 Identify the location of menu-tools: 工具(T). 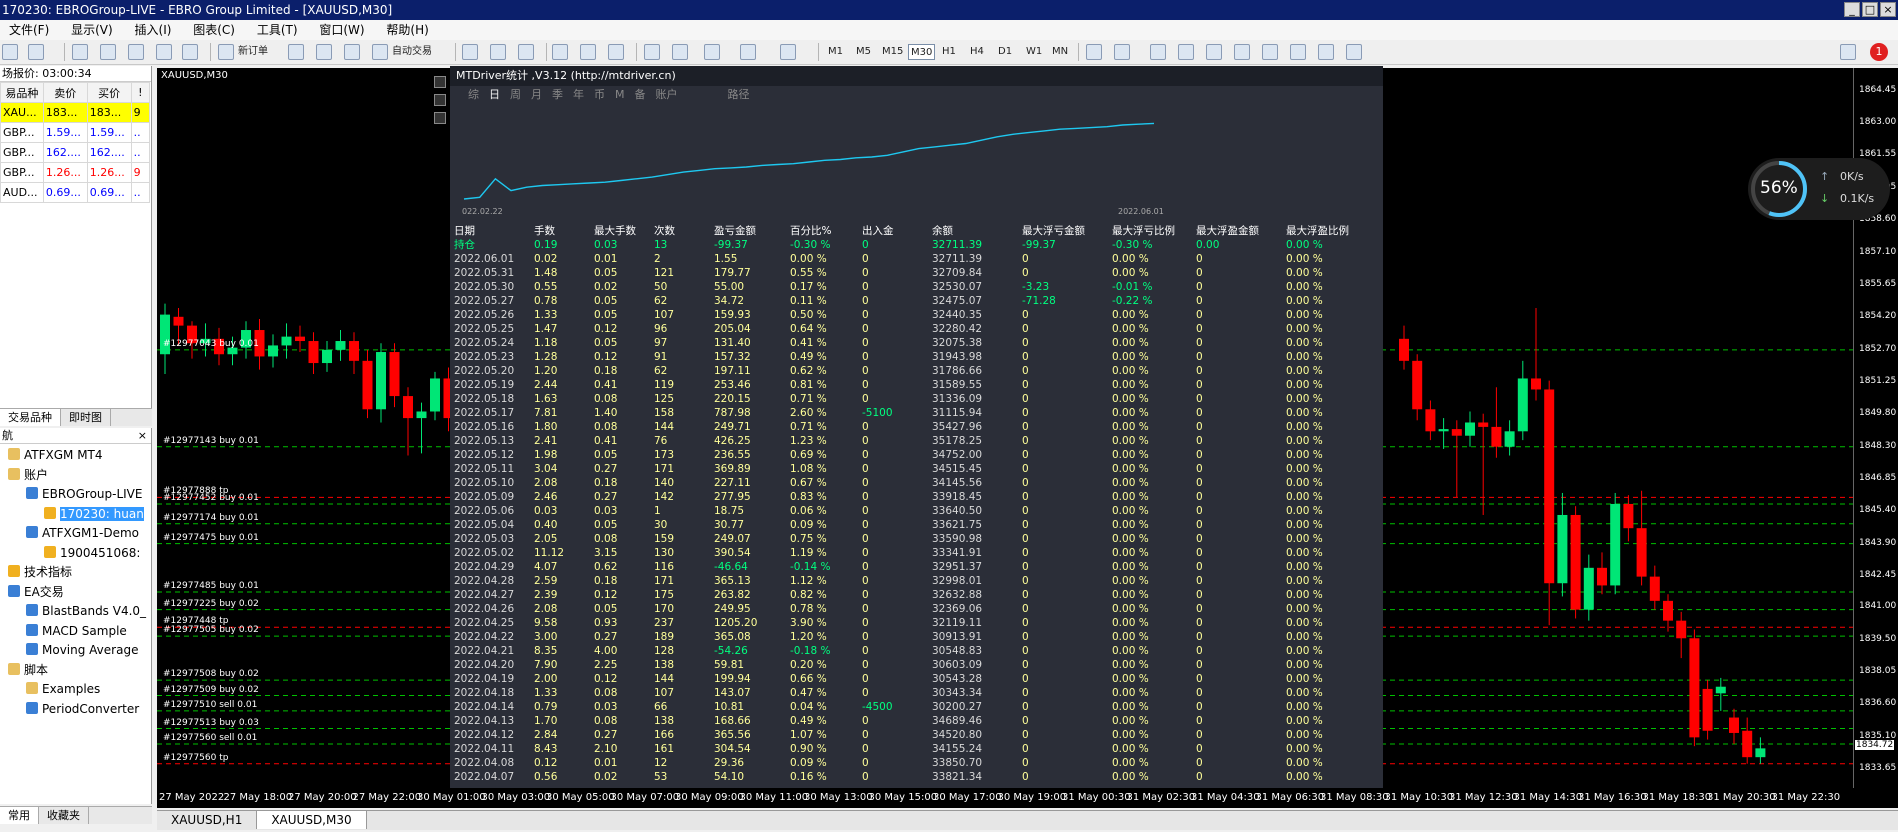
(277, 30).